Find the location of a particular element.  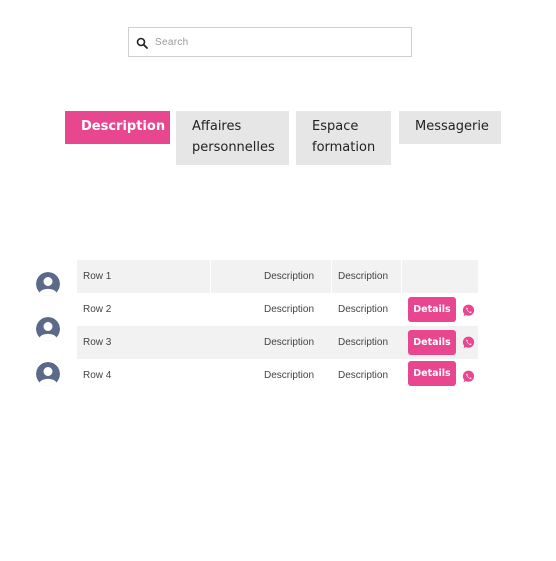

tab-messagerie: Messagerie is located at coordinates (450, 127).